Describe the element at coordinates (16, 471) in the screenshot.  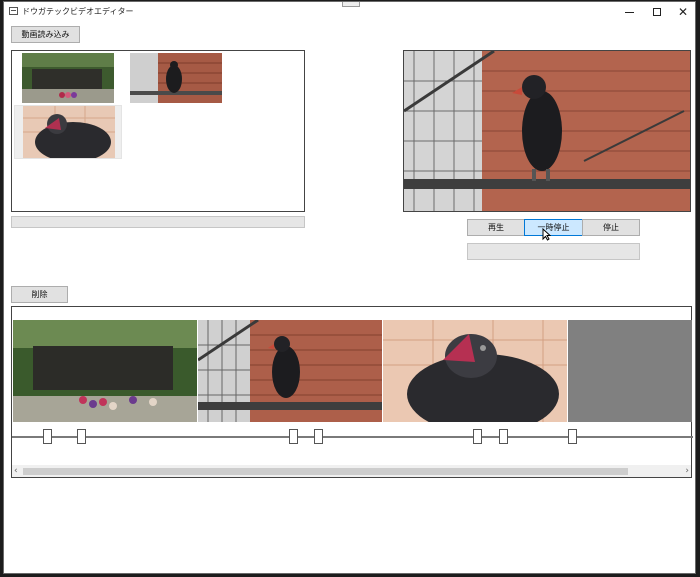
I see `scroll-left-arrow-icon: ‹` at that location.